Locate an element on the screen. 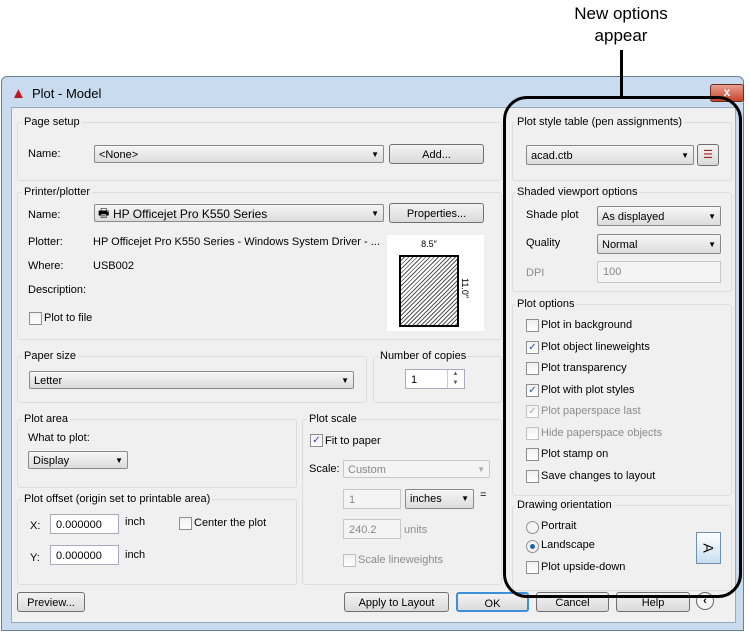 Image resolution: width=750 pixels, height=632 pixels. printer-icon: 🖶 is located at coordinates (104, 213).